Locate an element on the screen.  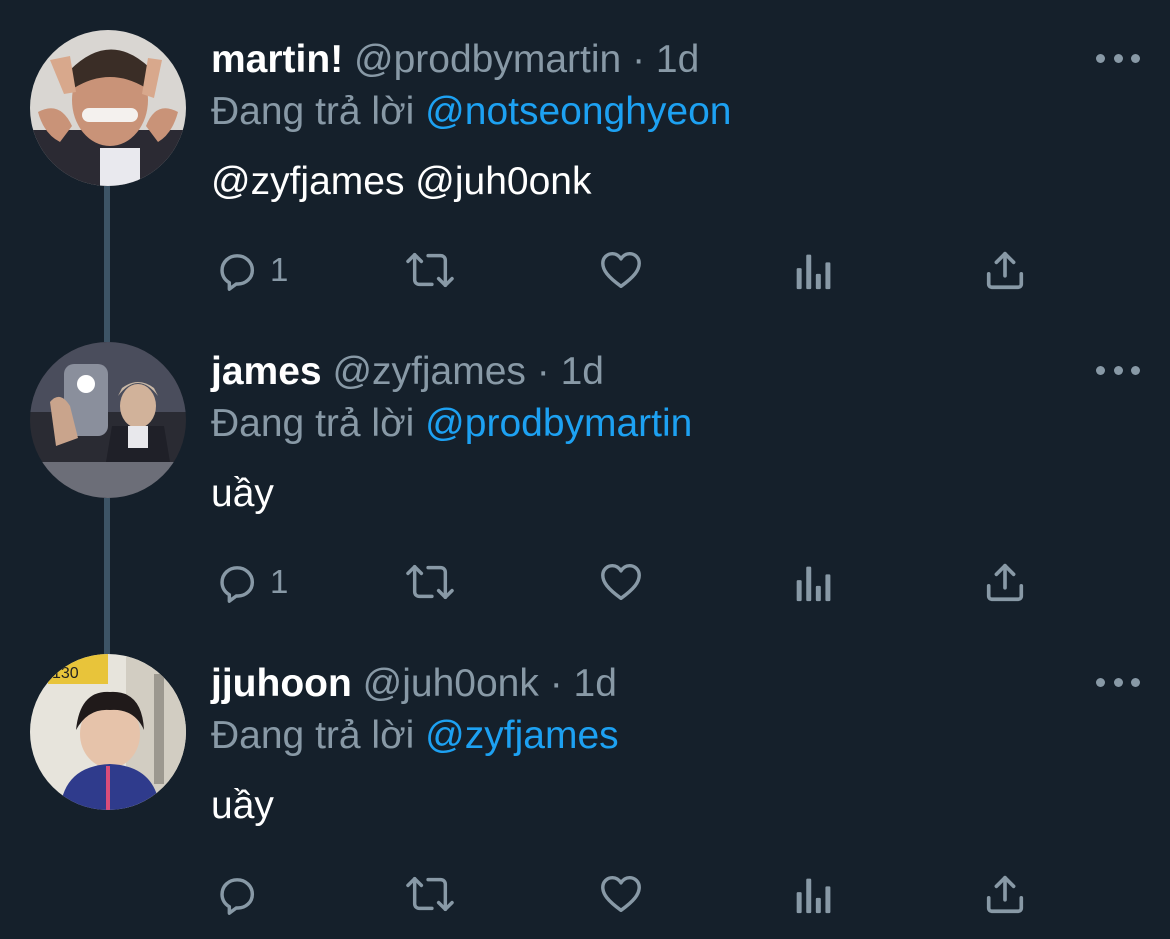
reply-button is located at coordinates (242, 894).